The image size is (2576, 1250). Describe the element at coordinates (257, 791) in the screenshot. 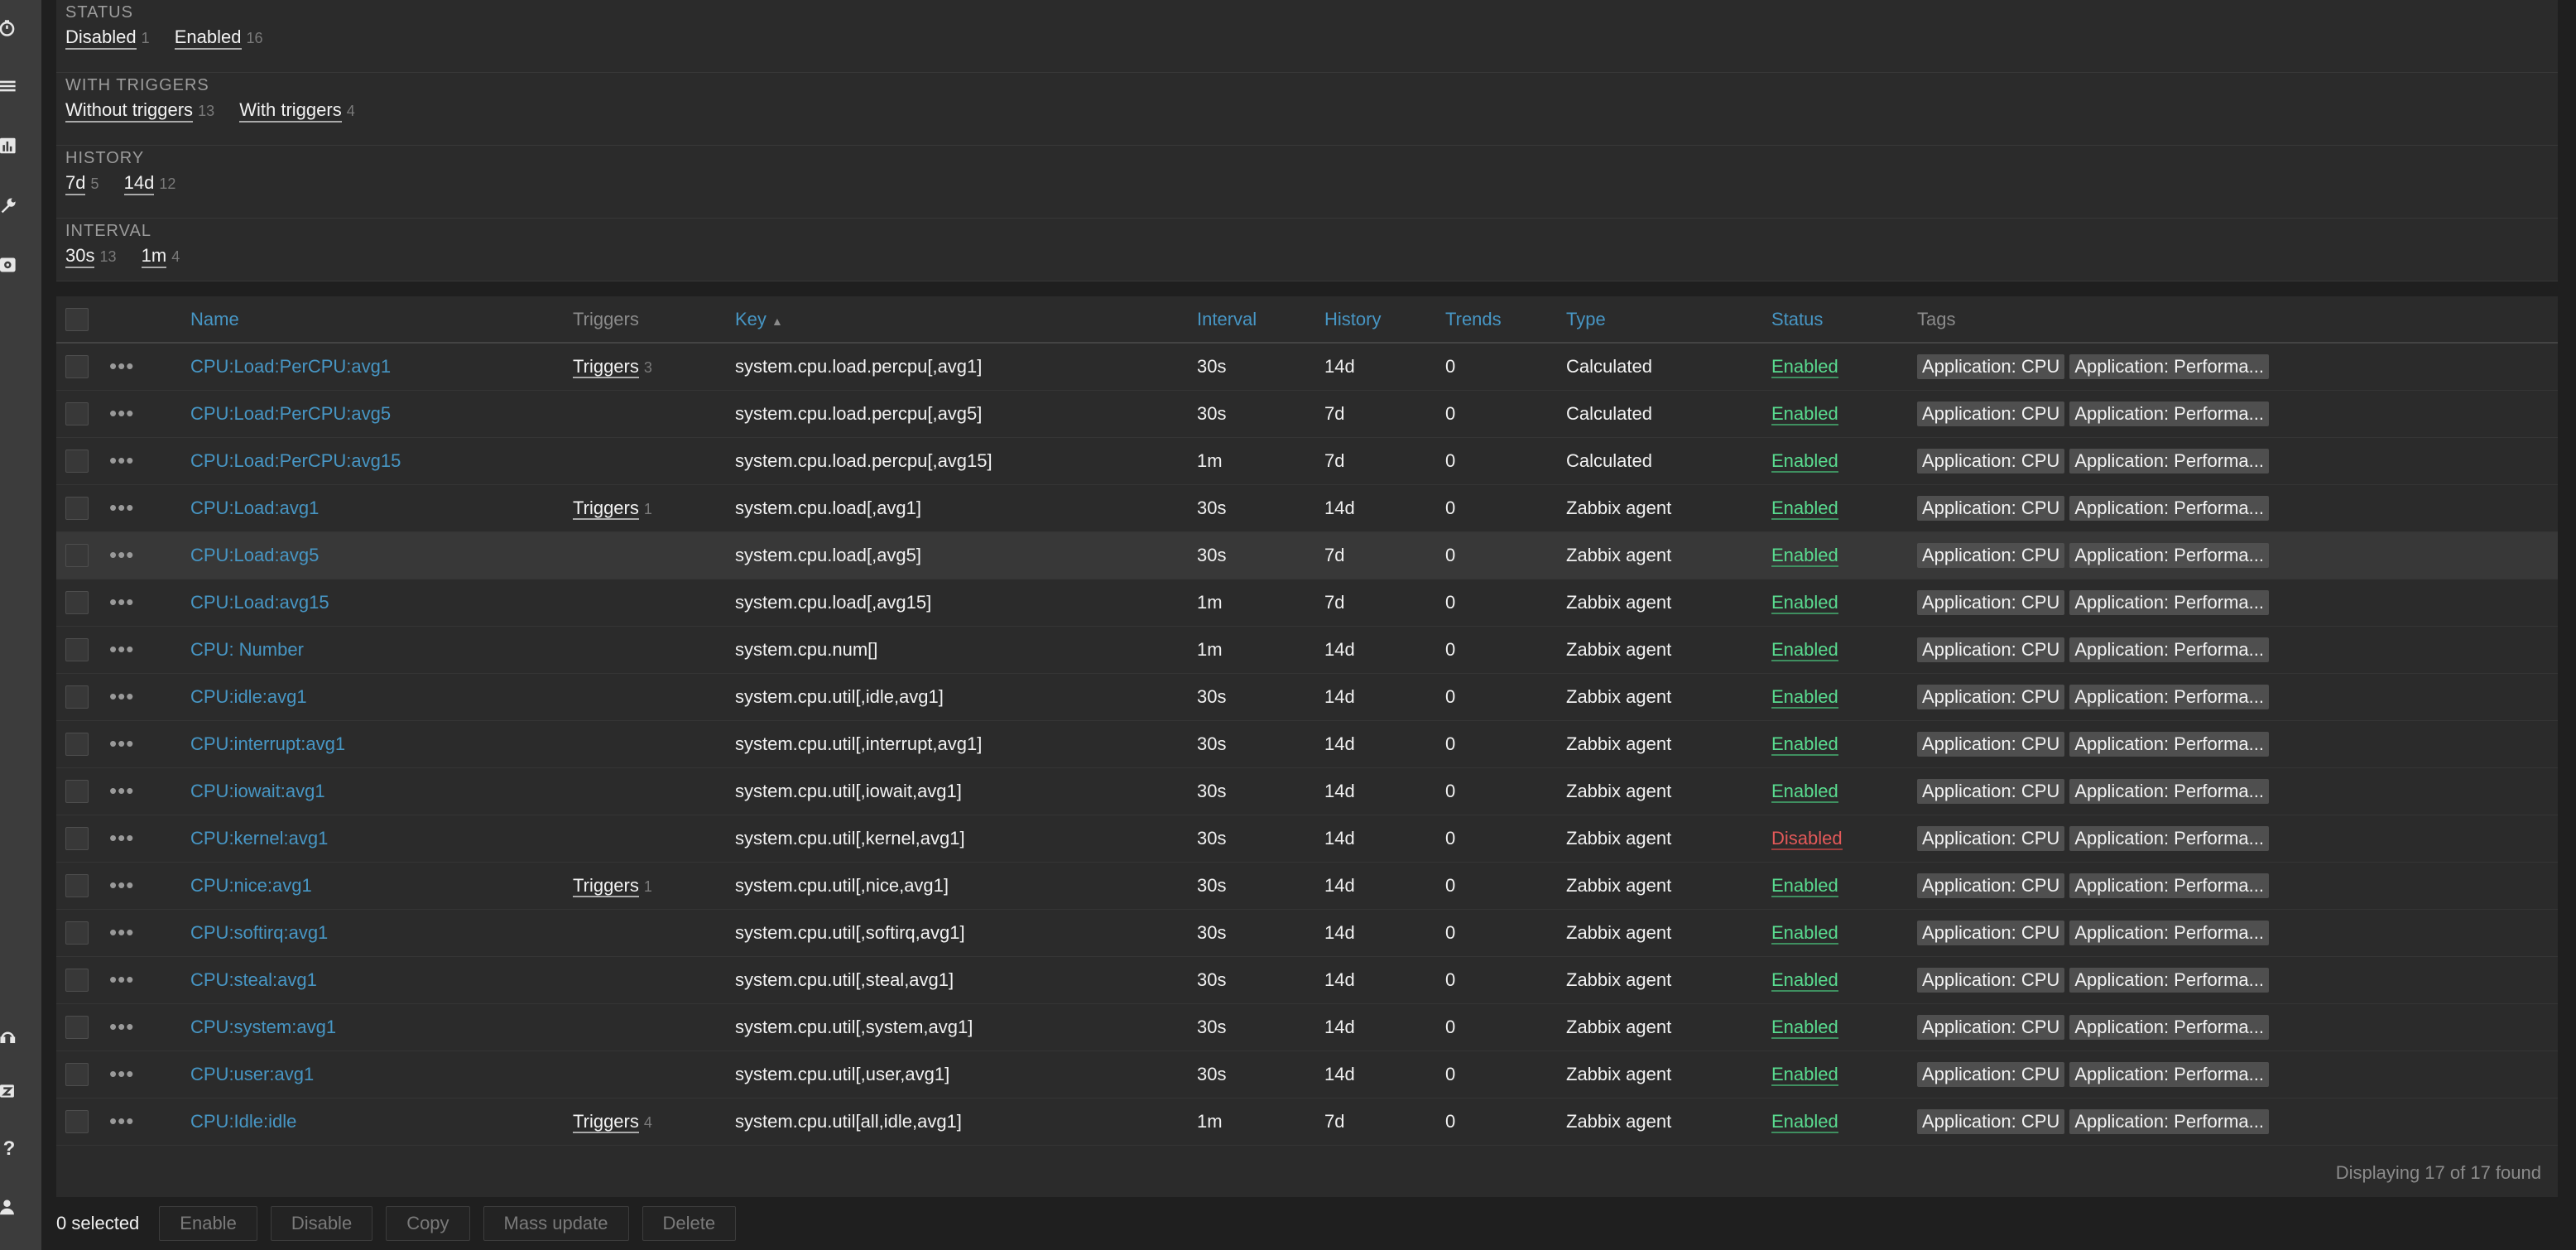

I see `item-name-link: CPU:iowait:avg1` at that location.